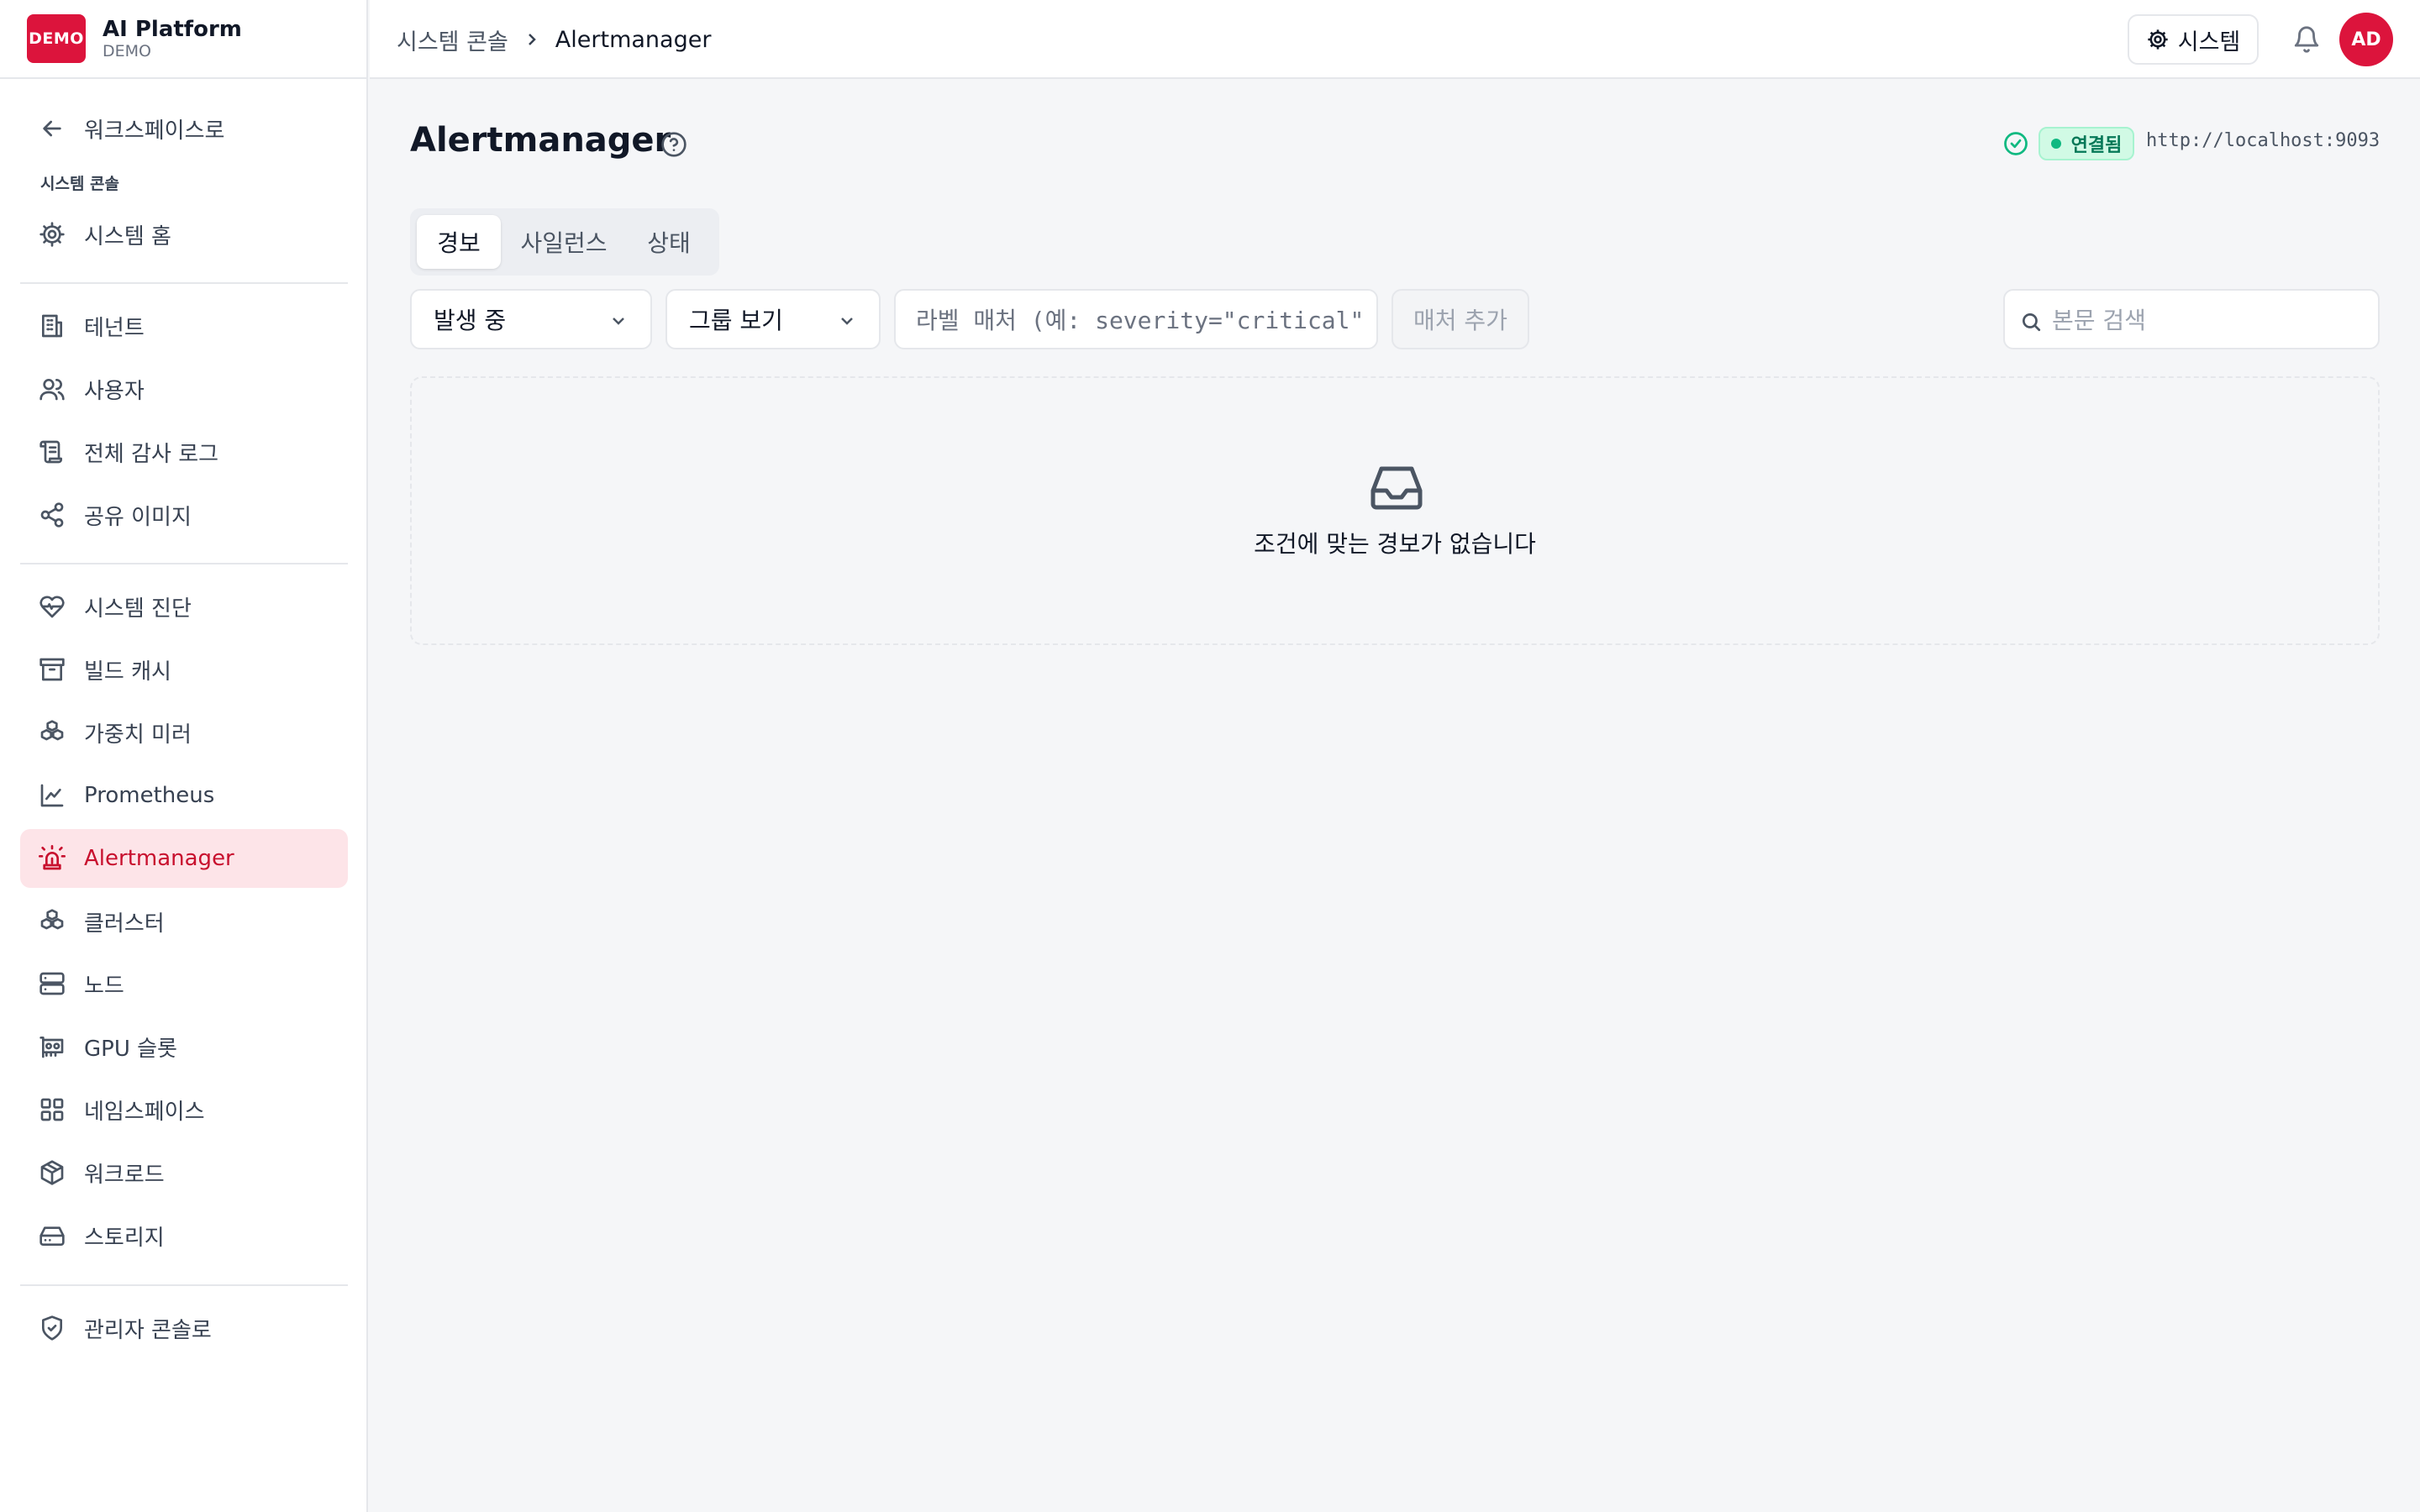 This screenshot has height=1512, width=2420. I want to click on connection-status-badge: 연결됨, so click(2086, 143).